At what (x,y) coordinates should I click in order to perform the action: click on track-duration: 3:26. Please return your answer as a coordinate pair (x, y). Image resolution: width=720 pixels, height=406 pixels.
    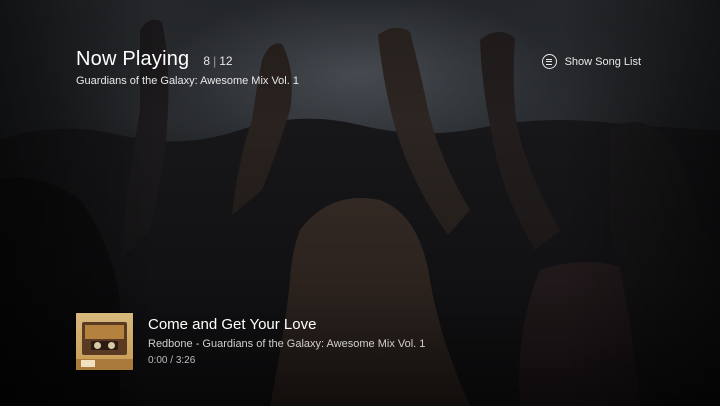
    Looking at the image, I should click on (185, 360).